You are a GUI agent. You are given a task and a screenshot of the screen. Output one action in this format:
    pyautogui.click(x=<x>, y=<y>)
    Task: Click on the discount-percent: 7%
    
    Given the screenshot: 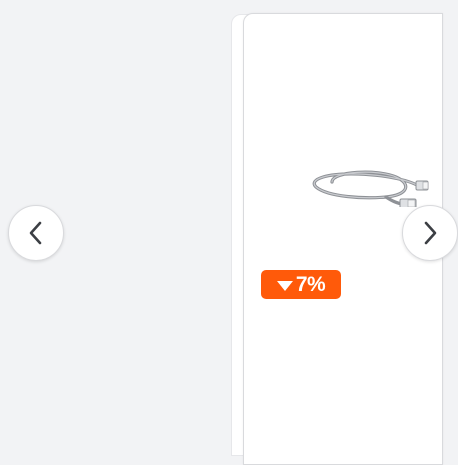 What is the action you would take?
    pyautogui.click(x=310, y=284)
    